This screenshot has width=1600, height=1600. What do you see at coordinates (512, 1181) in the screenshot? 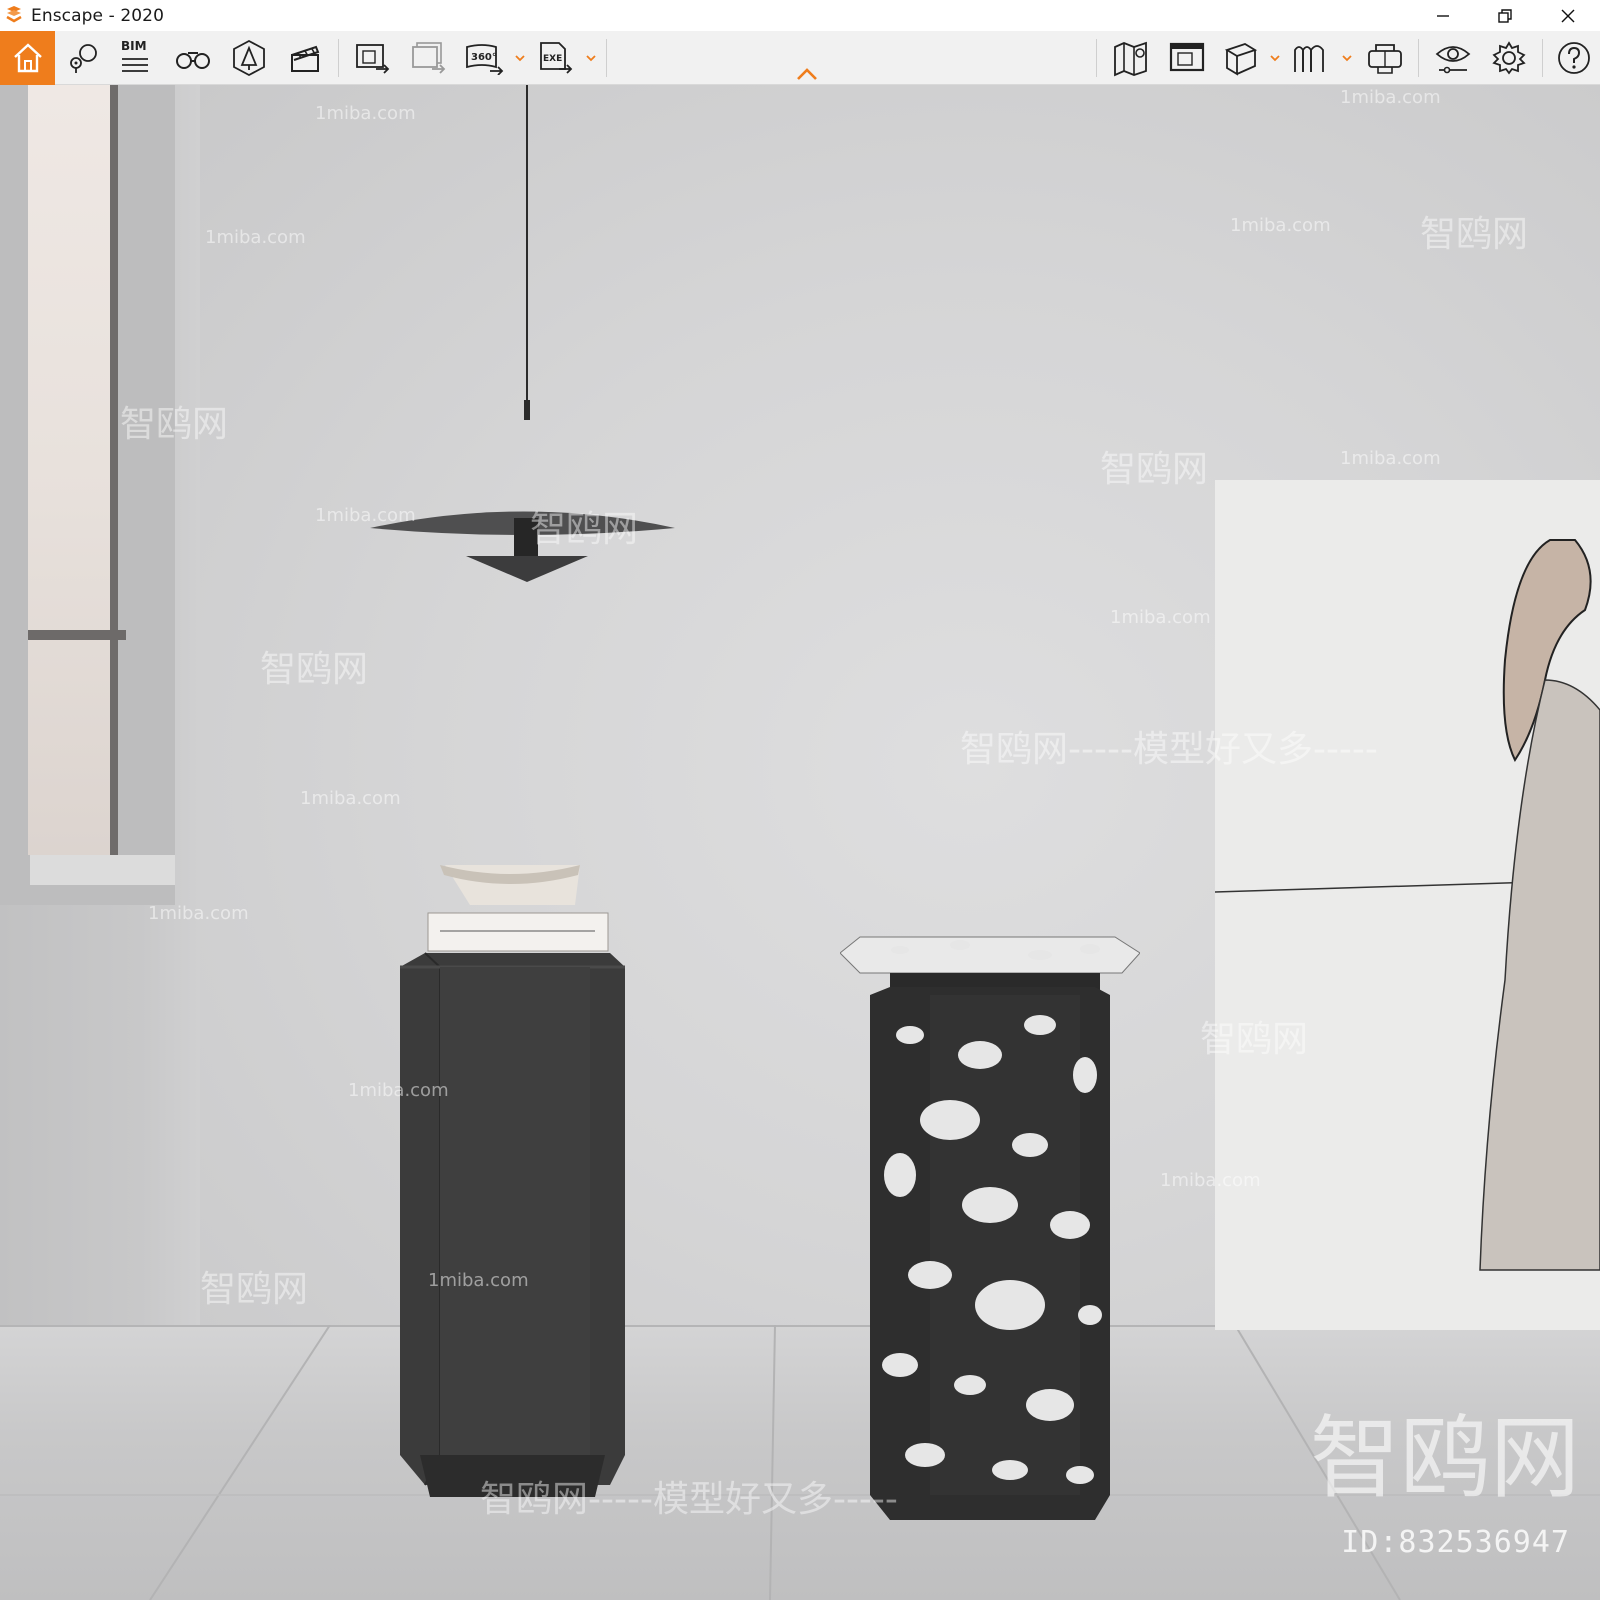
I see `dark-wood-pedestal` at bounding box center [512, 1181].